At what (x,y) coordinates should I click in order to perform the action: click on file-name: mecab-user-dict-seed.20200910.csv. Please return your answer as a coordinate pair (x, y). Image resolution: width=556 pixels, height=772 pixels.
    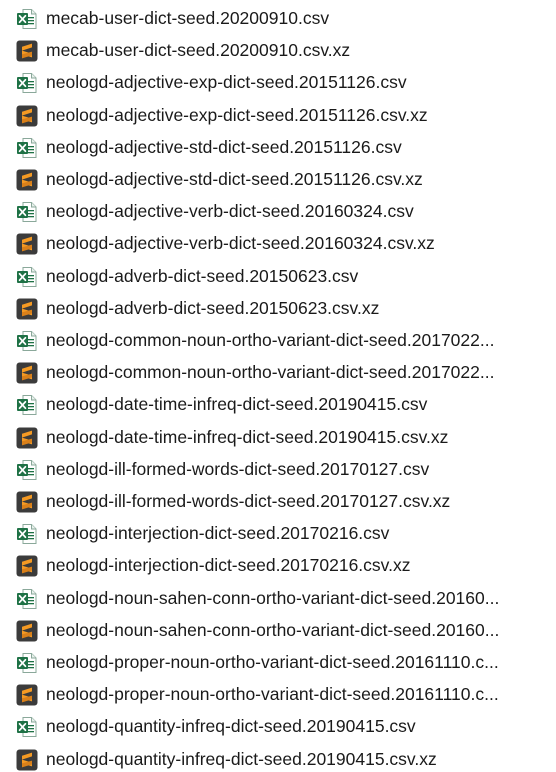
    Looking at the image, I should click on (188, 18).